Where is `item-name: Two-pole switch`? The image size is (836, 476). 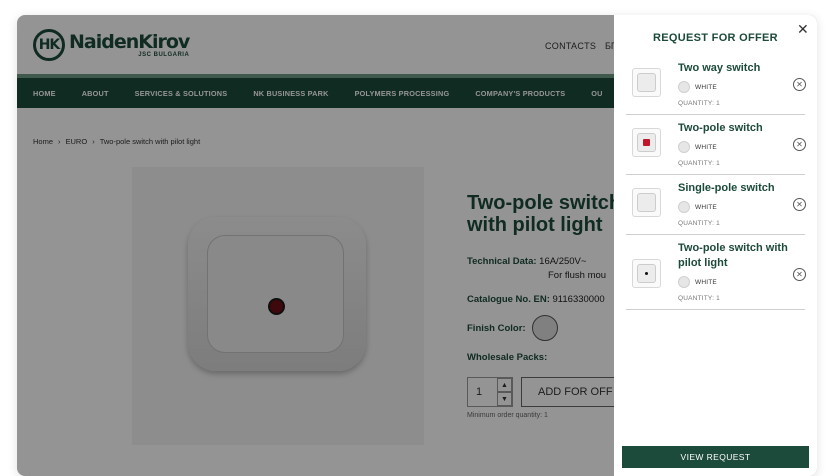 item-name: Two-pole switch is located at coordinates (733, 128).